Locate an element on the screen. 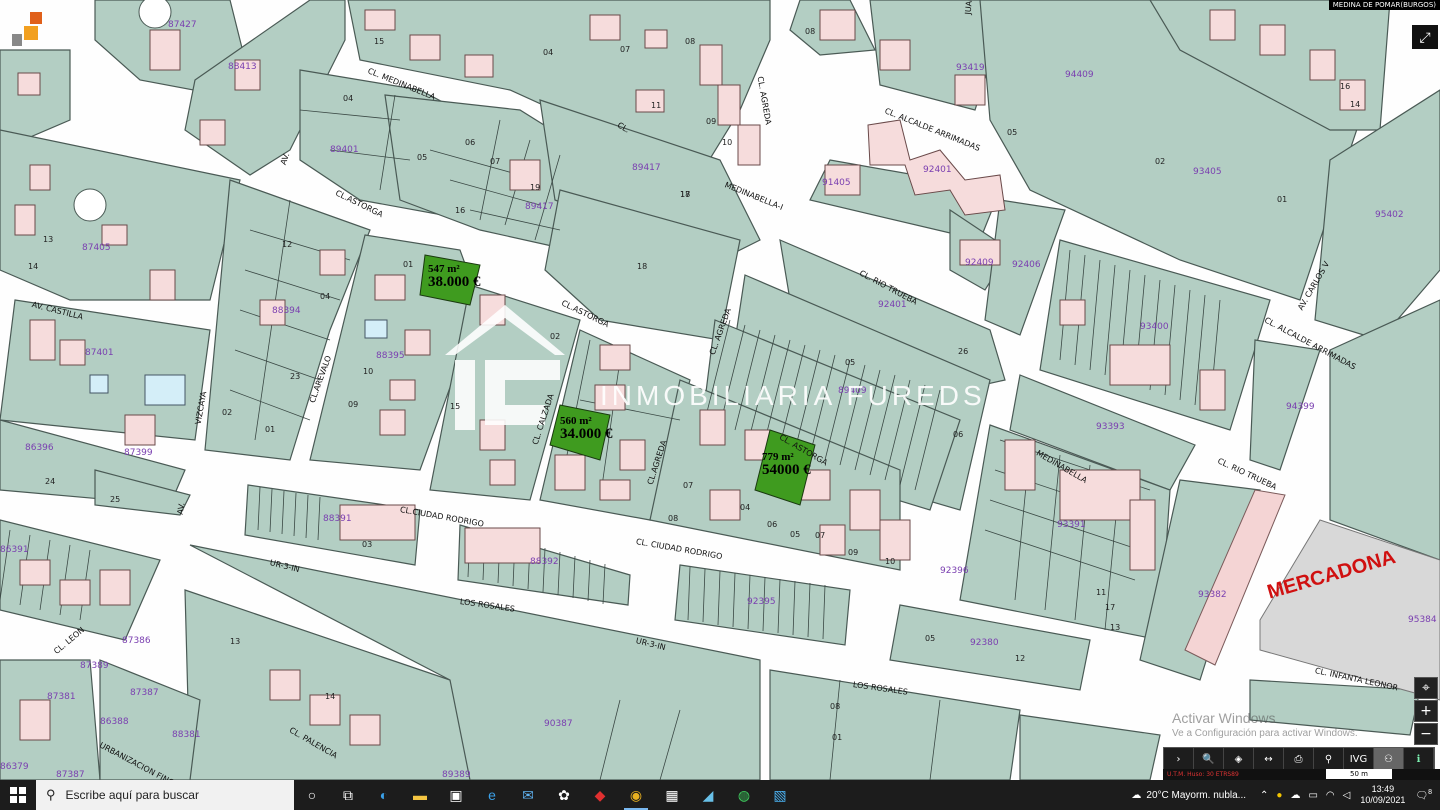 The image size is (1440, 810). whatsapp-icon: ◍ is located at coordinates (744, 795).